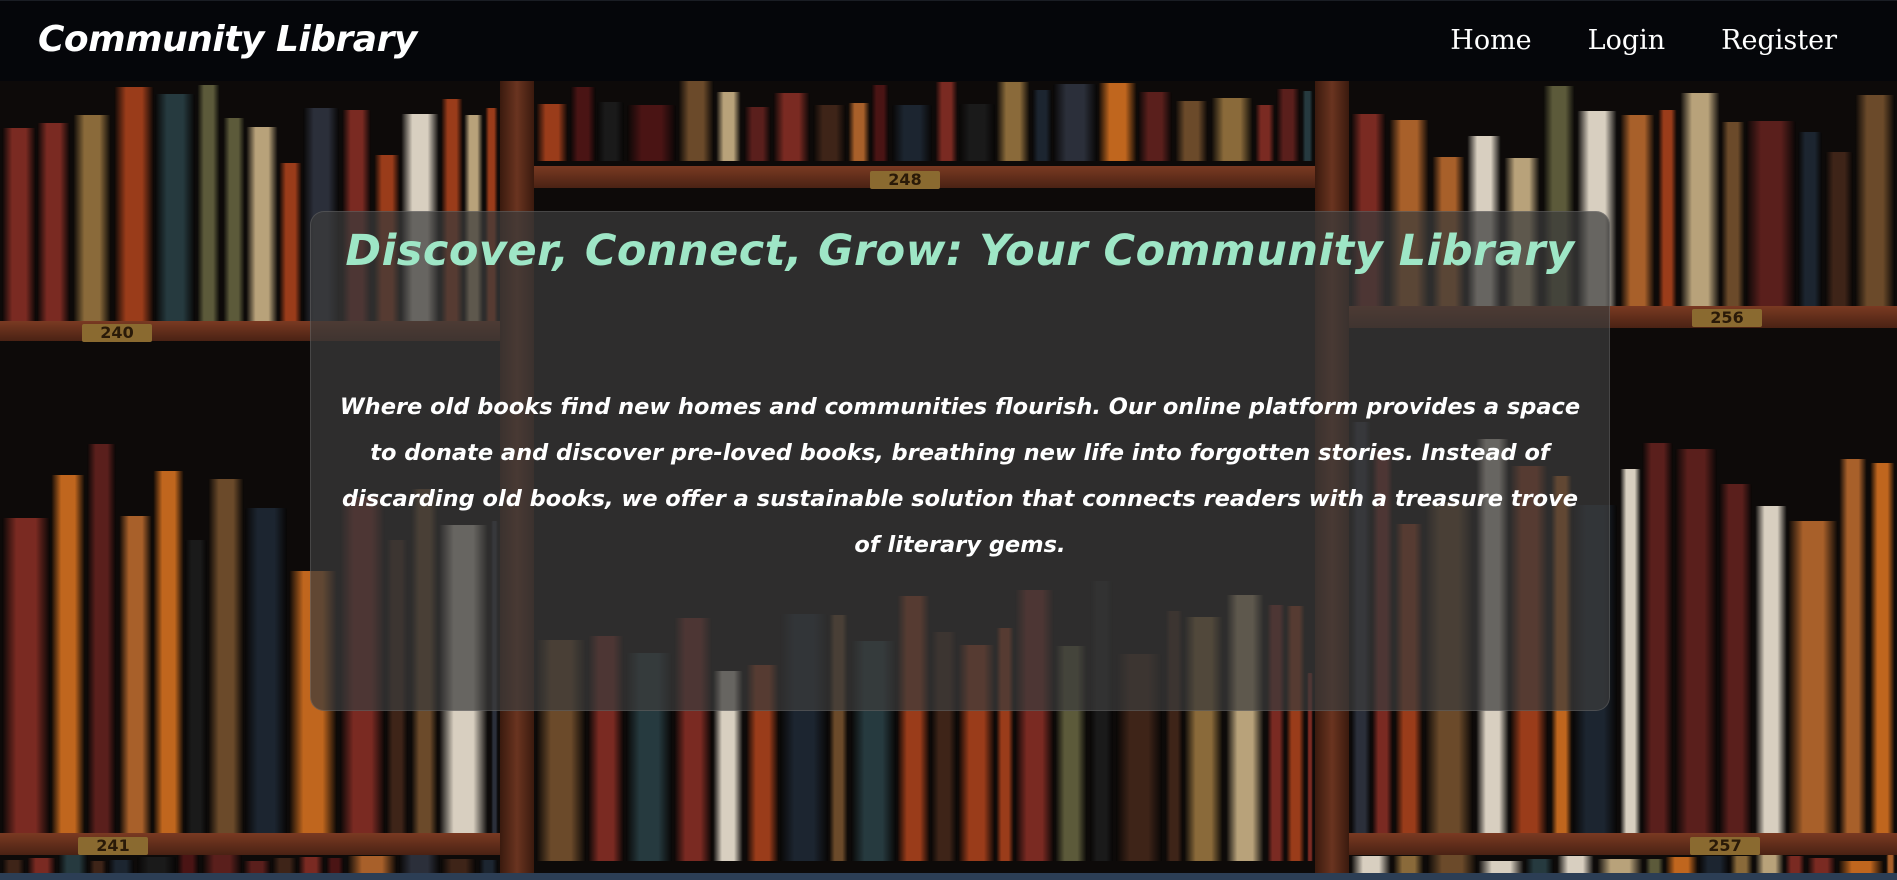 The height and width of the screenshot is (880, 1897). I want to click on shelf-tag: 240, so click(117, 333).